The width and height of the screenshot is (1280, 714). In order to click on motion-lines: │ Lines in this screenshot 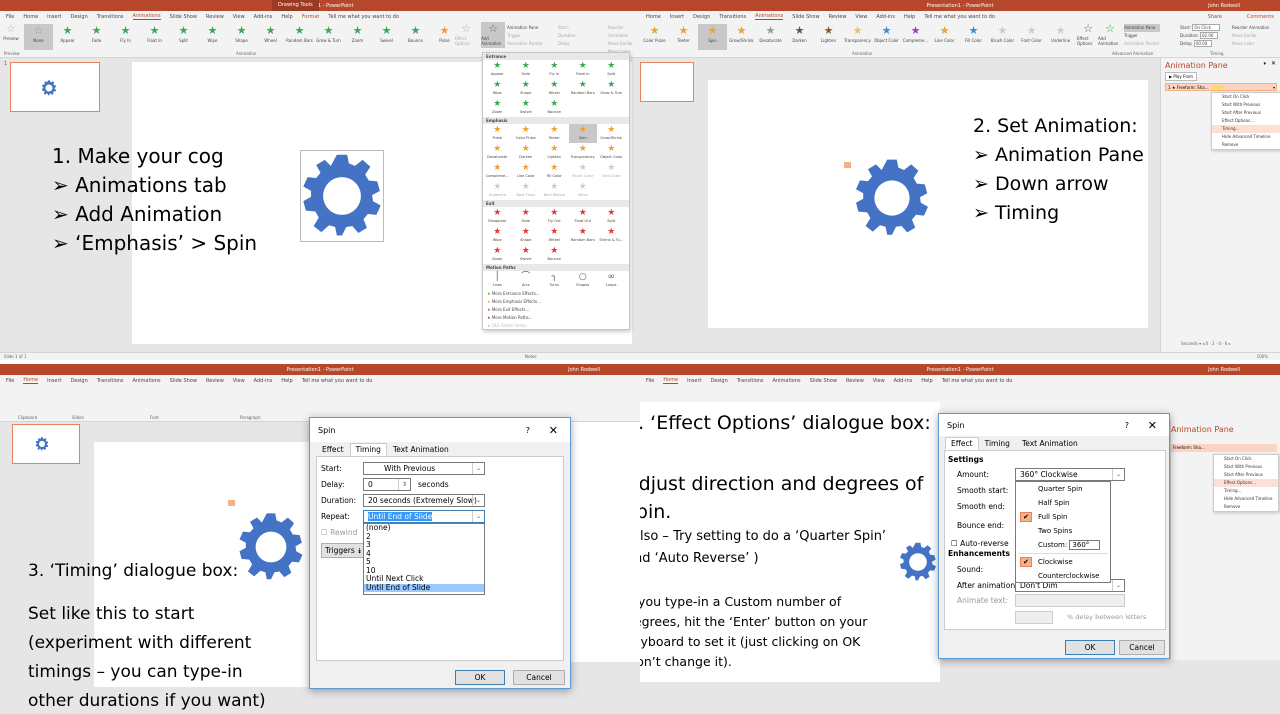, I will do `click(497, 280)`.